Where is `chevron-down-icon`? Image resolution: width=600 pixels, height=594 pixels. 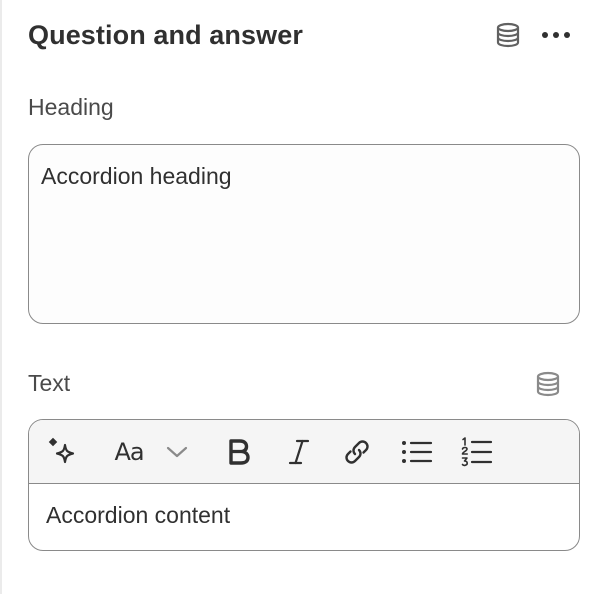
chevron-down-icon is located at coordinates (177, 452).